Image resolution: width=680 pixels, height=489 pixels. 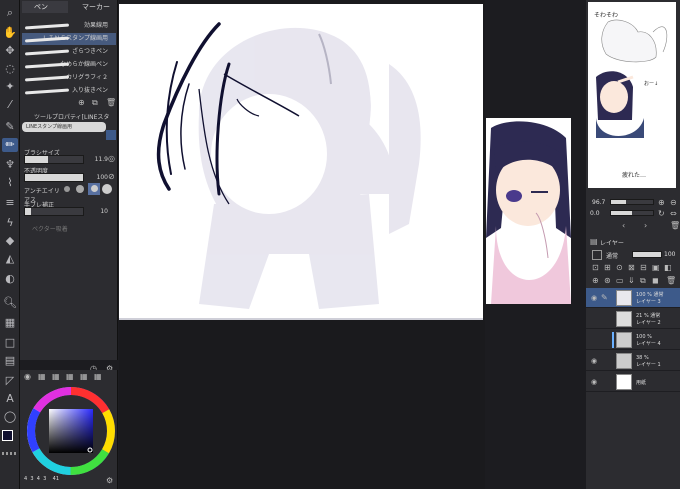 I want to click on new-folder-icon: ▭, so click(x=620, y=280).